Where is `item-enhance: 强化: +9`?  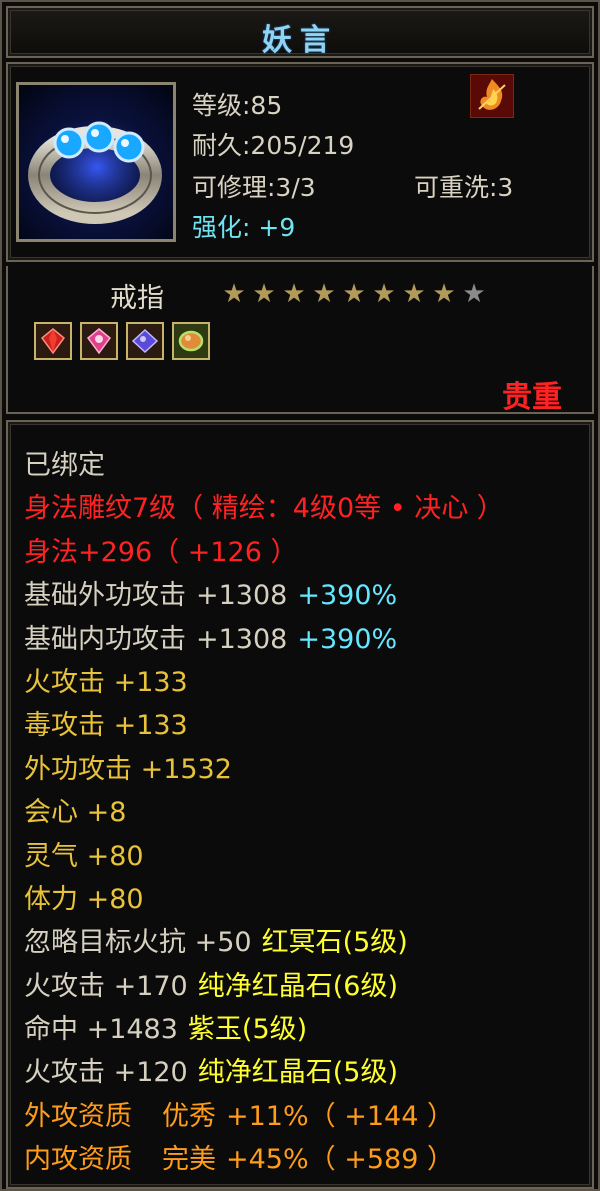 item-enhance: 强化: +9 is located at coordinates (243, 226).